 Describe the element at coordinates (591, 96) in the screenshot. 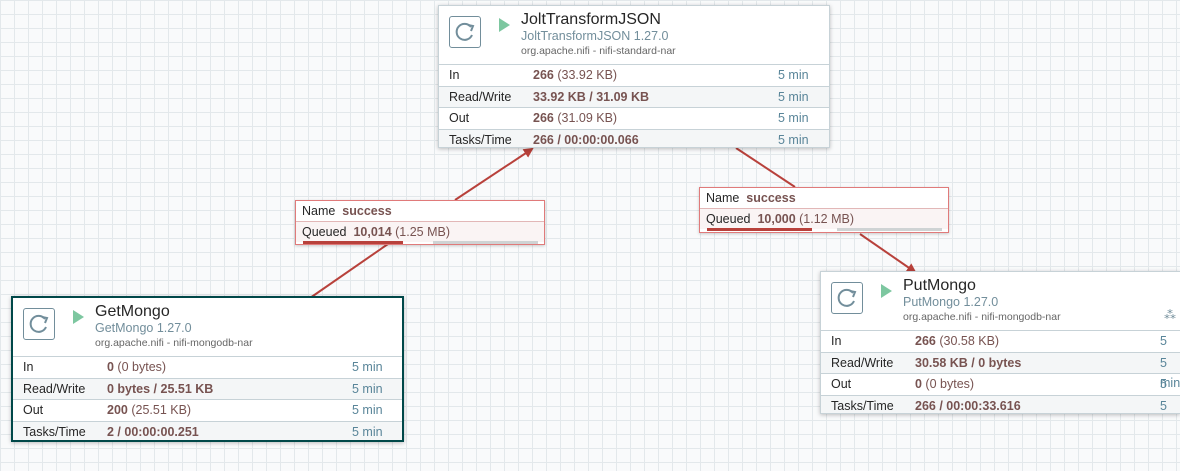

I see `stat-value-bold: 33.92 KB / 31.09 KB` at that location.